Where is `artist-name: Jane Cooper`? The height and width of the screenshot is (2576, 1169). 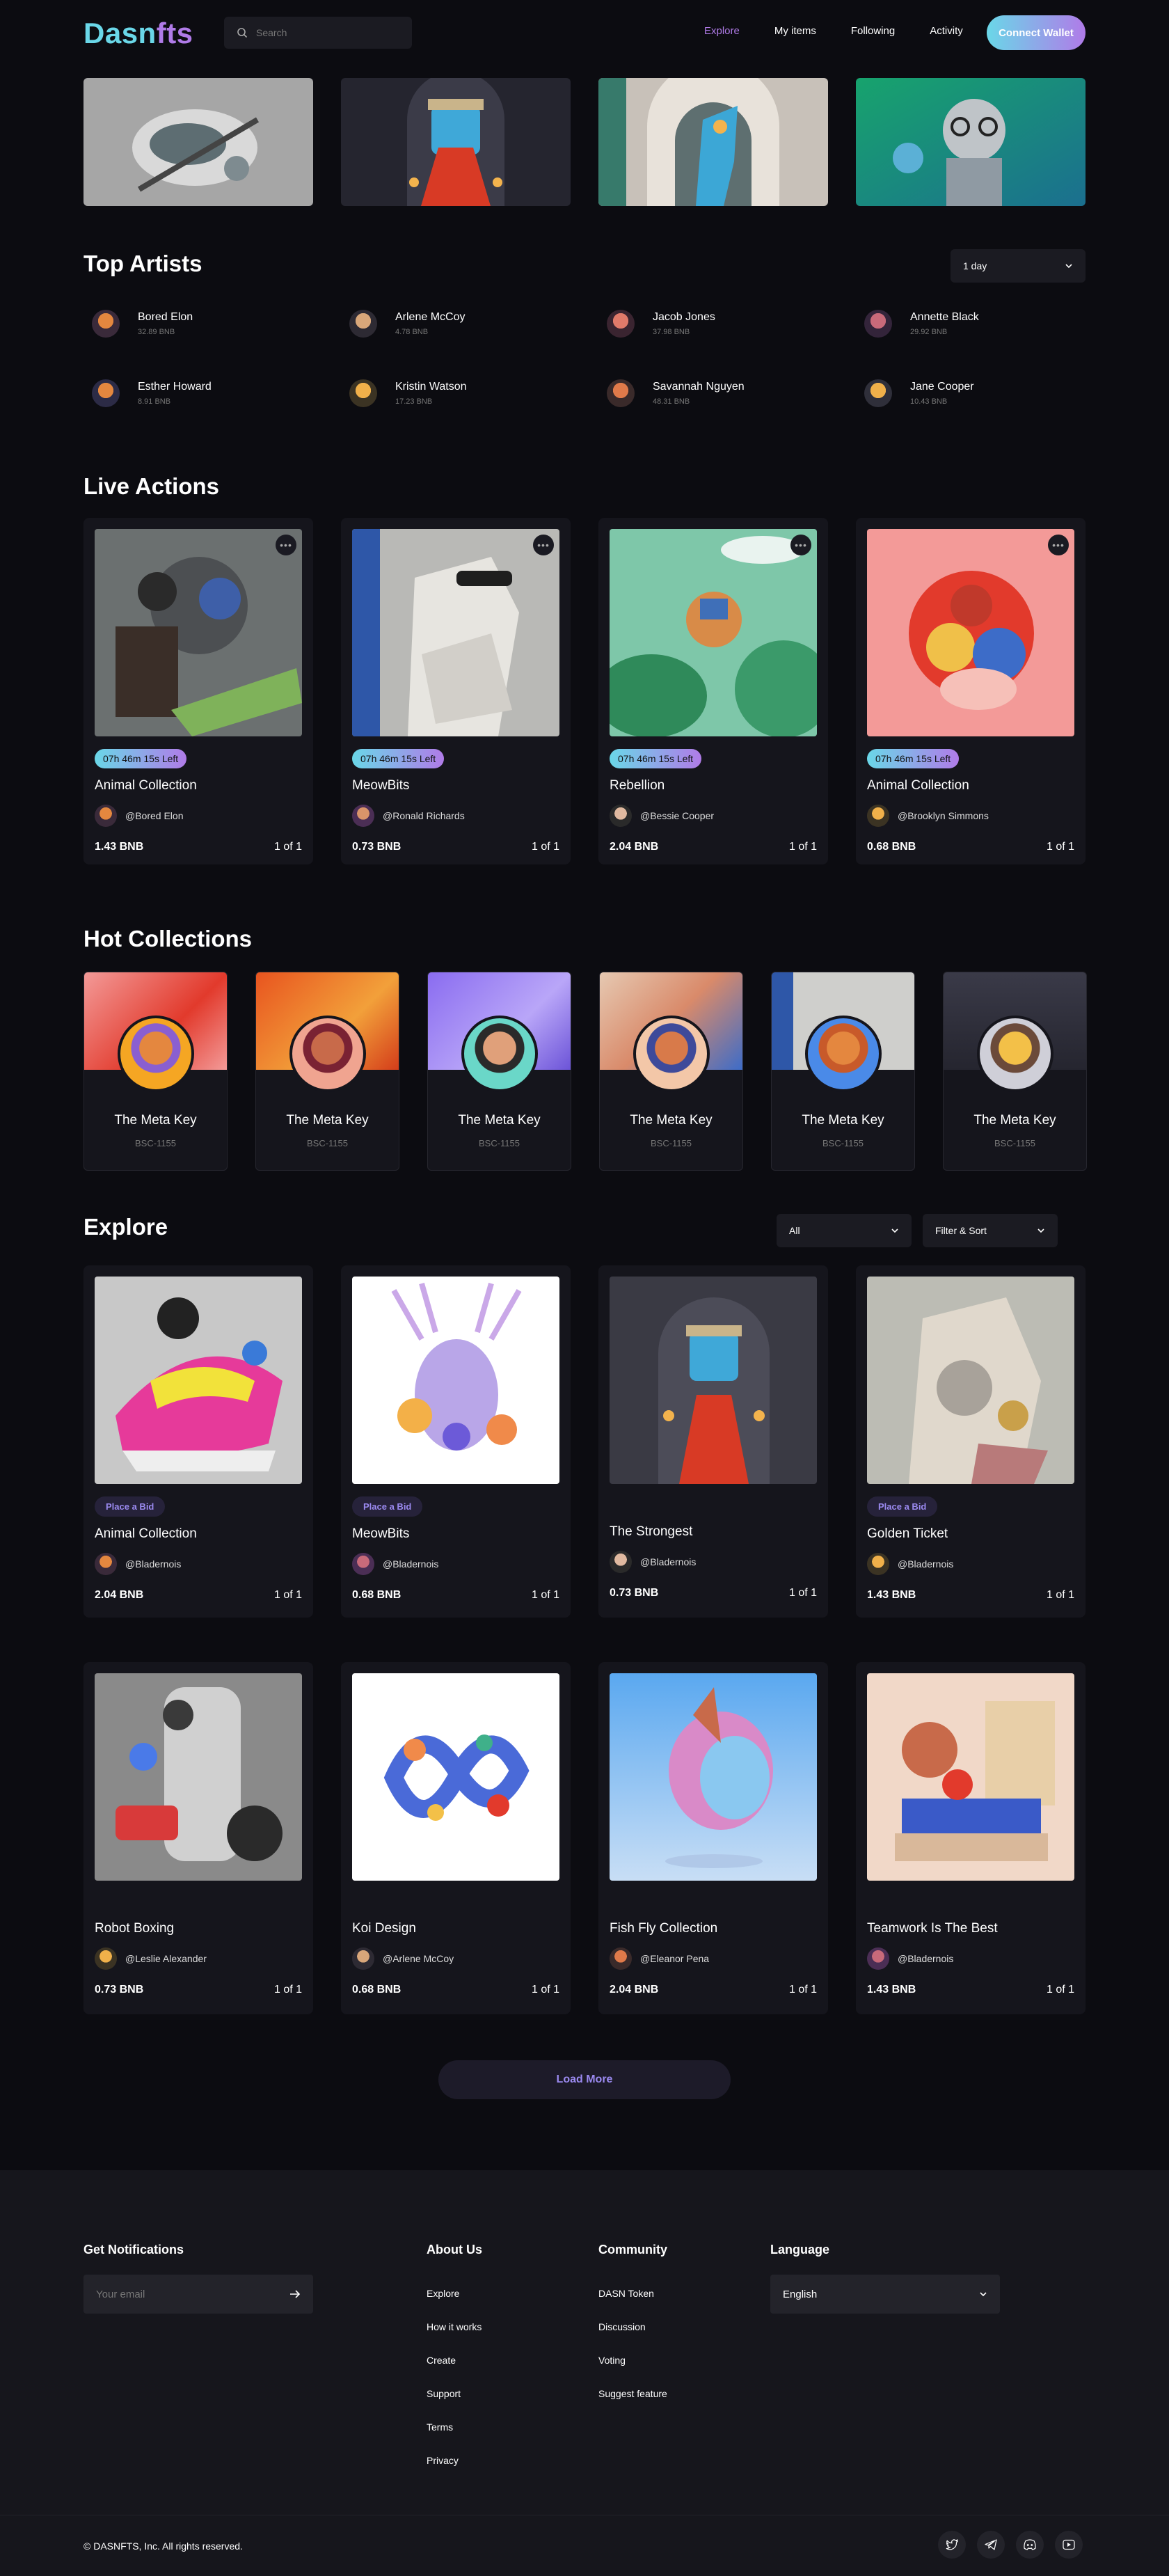
artist-name: Jane Cooper is located at coordinates (942, 387).